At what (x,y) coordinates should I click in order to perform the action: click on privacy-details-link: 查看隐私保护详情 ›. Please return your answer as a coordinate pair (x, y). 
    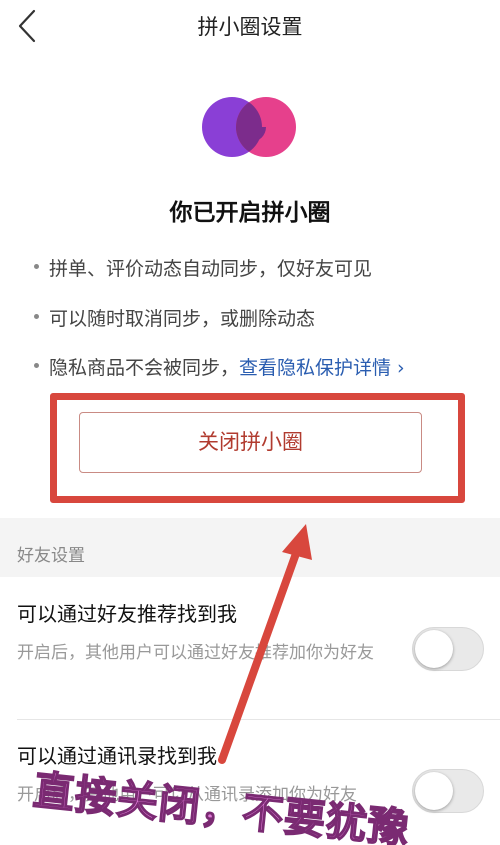
    Looking at the image, I should click on (322, 368).